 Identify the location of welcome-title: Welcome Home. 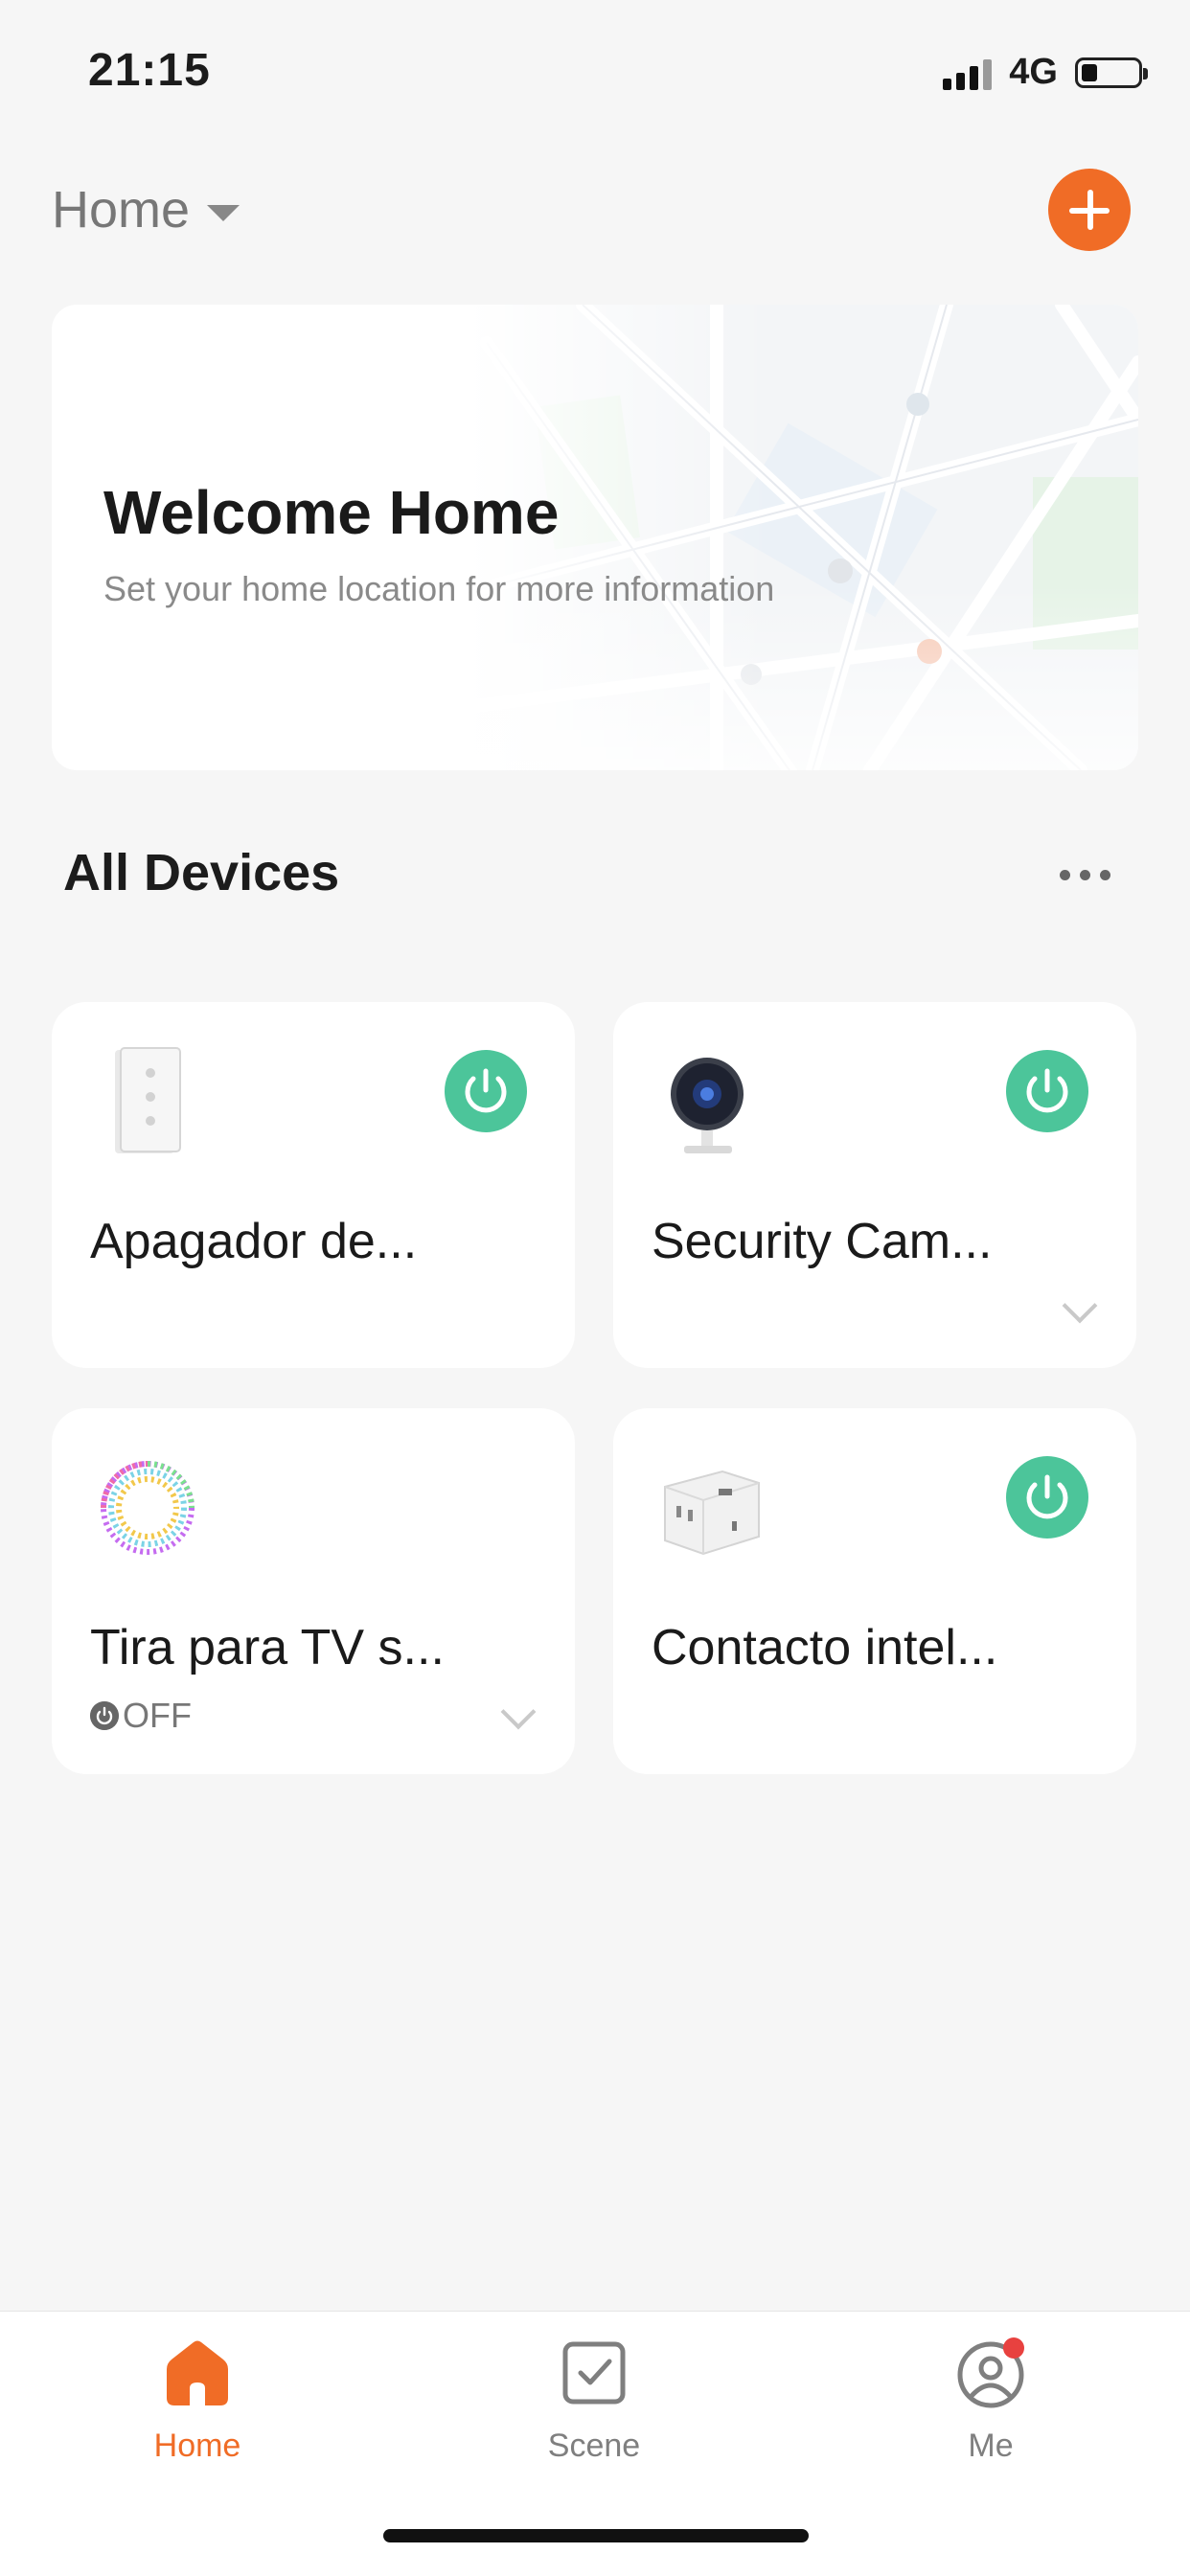
(332, 512).